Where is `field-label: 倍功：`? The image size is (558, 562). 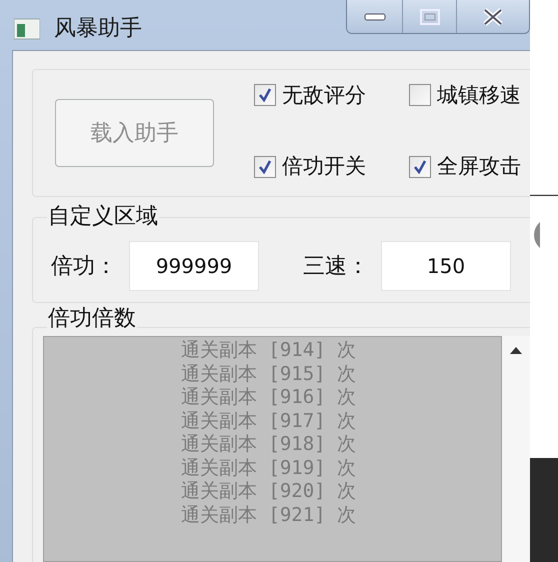 field-label: 倍功： is located at coordinates (84, 266).